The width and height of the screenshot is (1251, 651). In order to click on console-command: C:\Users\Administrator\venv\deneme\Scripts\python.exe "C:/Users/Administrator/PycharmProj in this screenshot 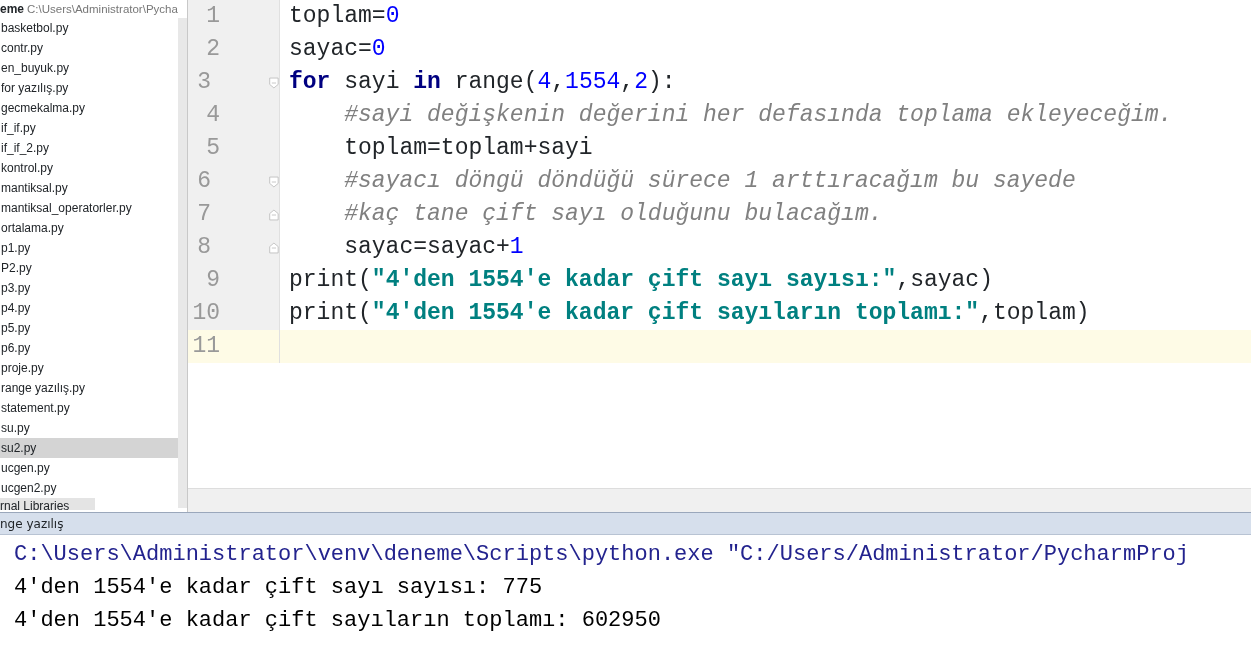, I will do `click(602, 555)`.